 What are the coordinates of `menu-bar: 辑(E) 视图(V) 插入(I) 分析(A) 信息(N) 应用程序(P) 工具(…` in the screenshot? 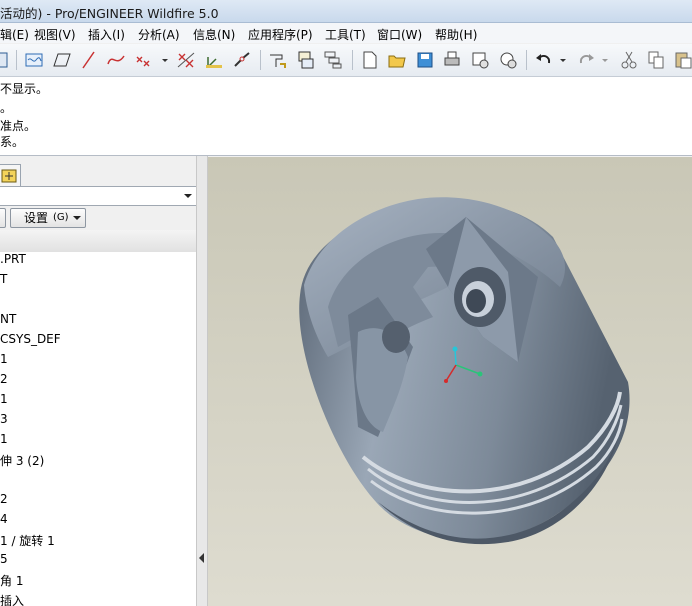 It's located at (346, 33).